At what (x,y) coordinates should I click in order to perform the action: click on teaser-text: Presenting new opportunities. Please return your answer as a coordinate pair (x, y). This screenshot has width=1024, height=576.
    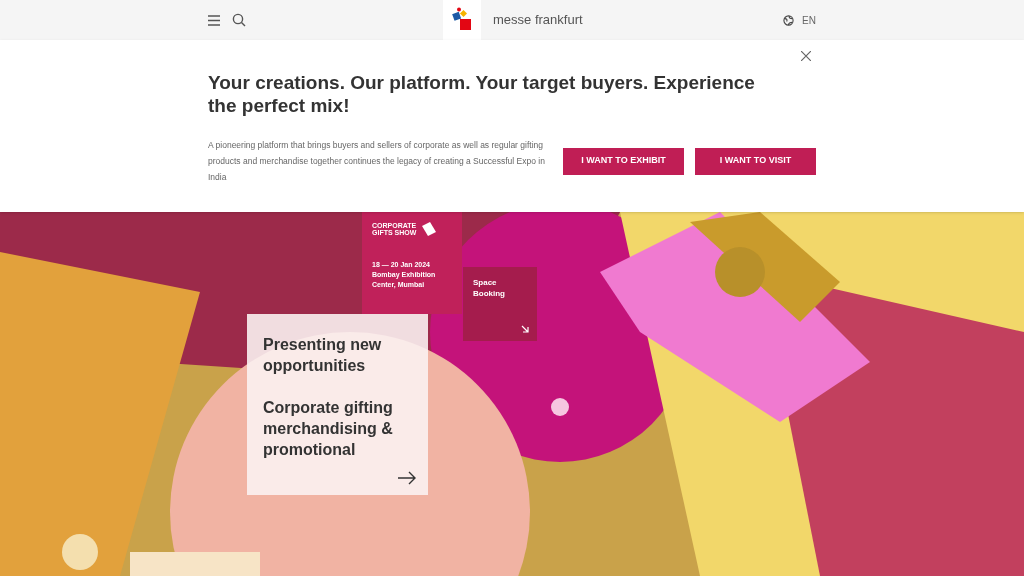
    Looking at the image, I should click on (323, 355).